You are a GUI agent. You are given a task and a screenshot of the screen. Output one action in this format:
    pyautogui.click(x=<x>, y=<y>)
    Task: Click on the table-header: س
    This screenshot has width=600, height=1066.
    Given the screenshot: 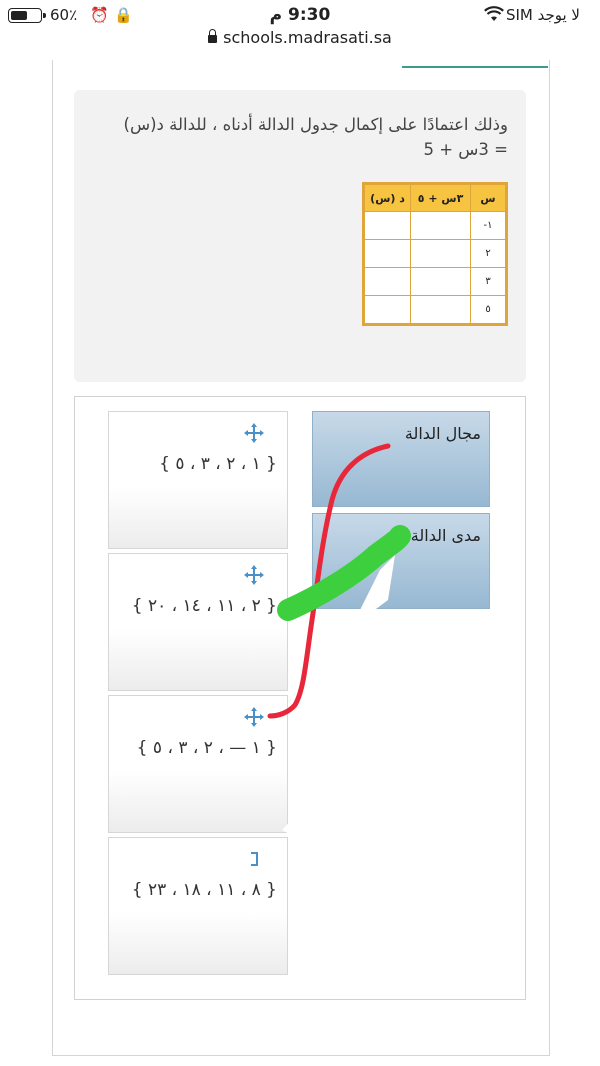 What is the action you would take?
    pyautogui.click(x=488, y=198)
    